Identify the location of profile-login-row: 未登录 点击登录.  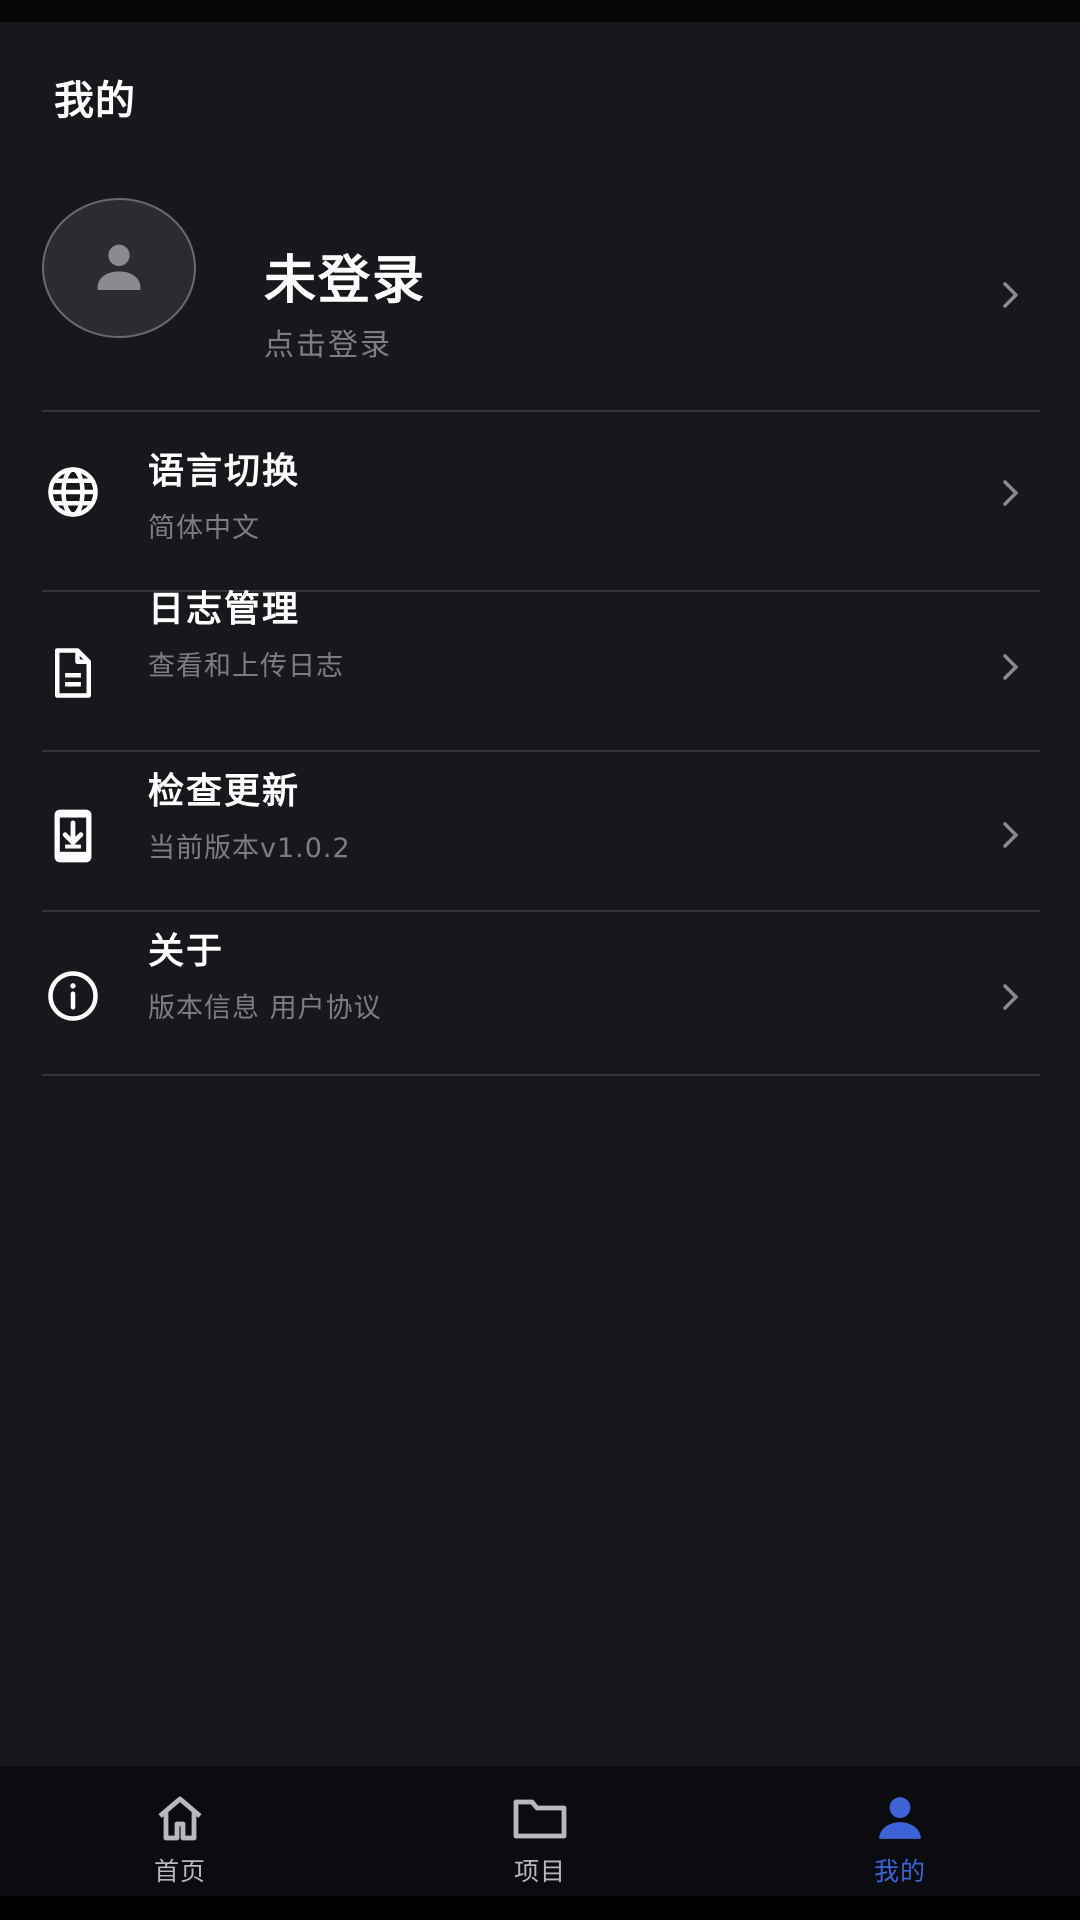
(540, 293).